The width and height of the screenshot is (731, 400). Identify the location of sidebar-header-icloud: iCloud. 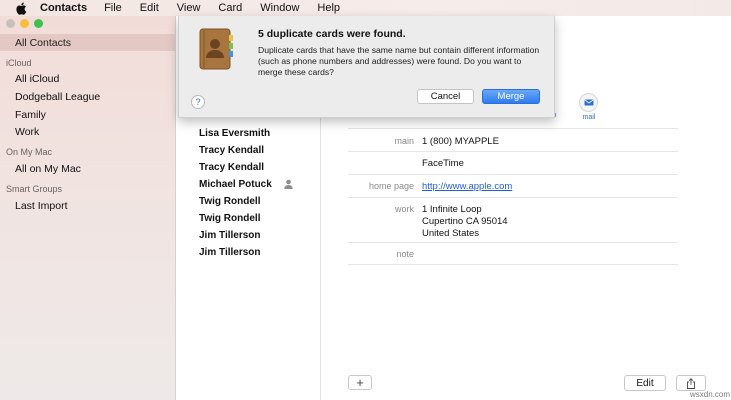
(19, 63).